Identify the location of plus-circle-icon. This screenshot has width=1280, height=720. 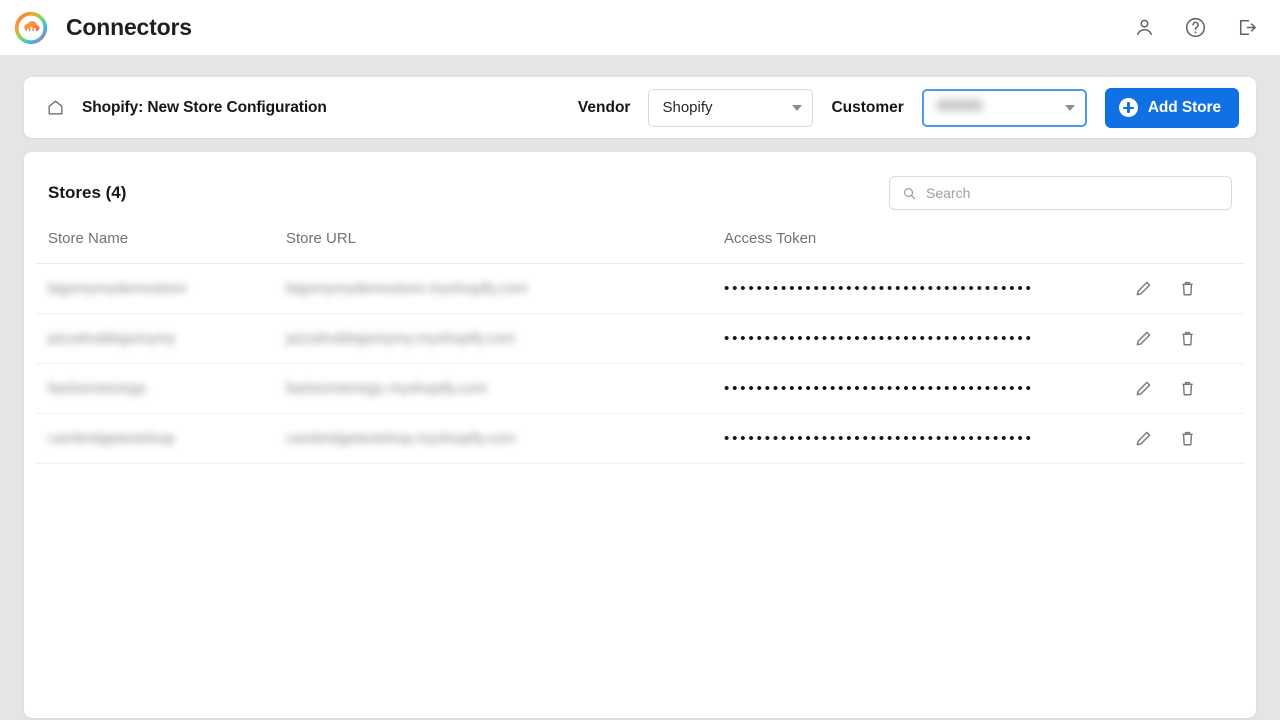
(1128, 107).